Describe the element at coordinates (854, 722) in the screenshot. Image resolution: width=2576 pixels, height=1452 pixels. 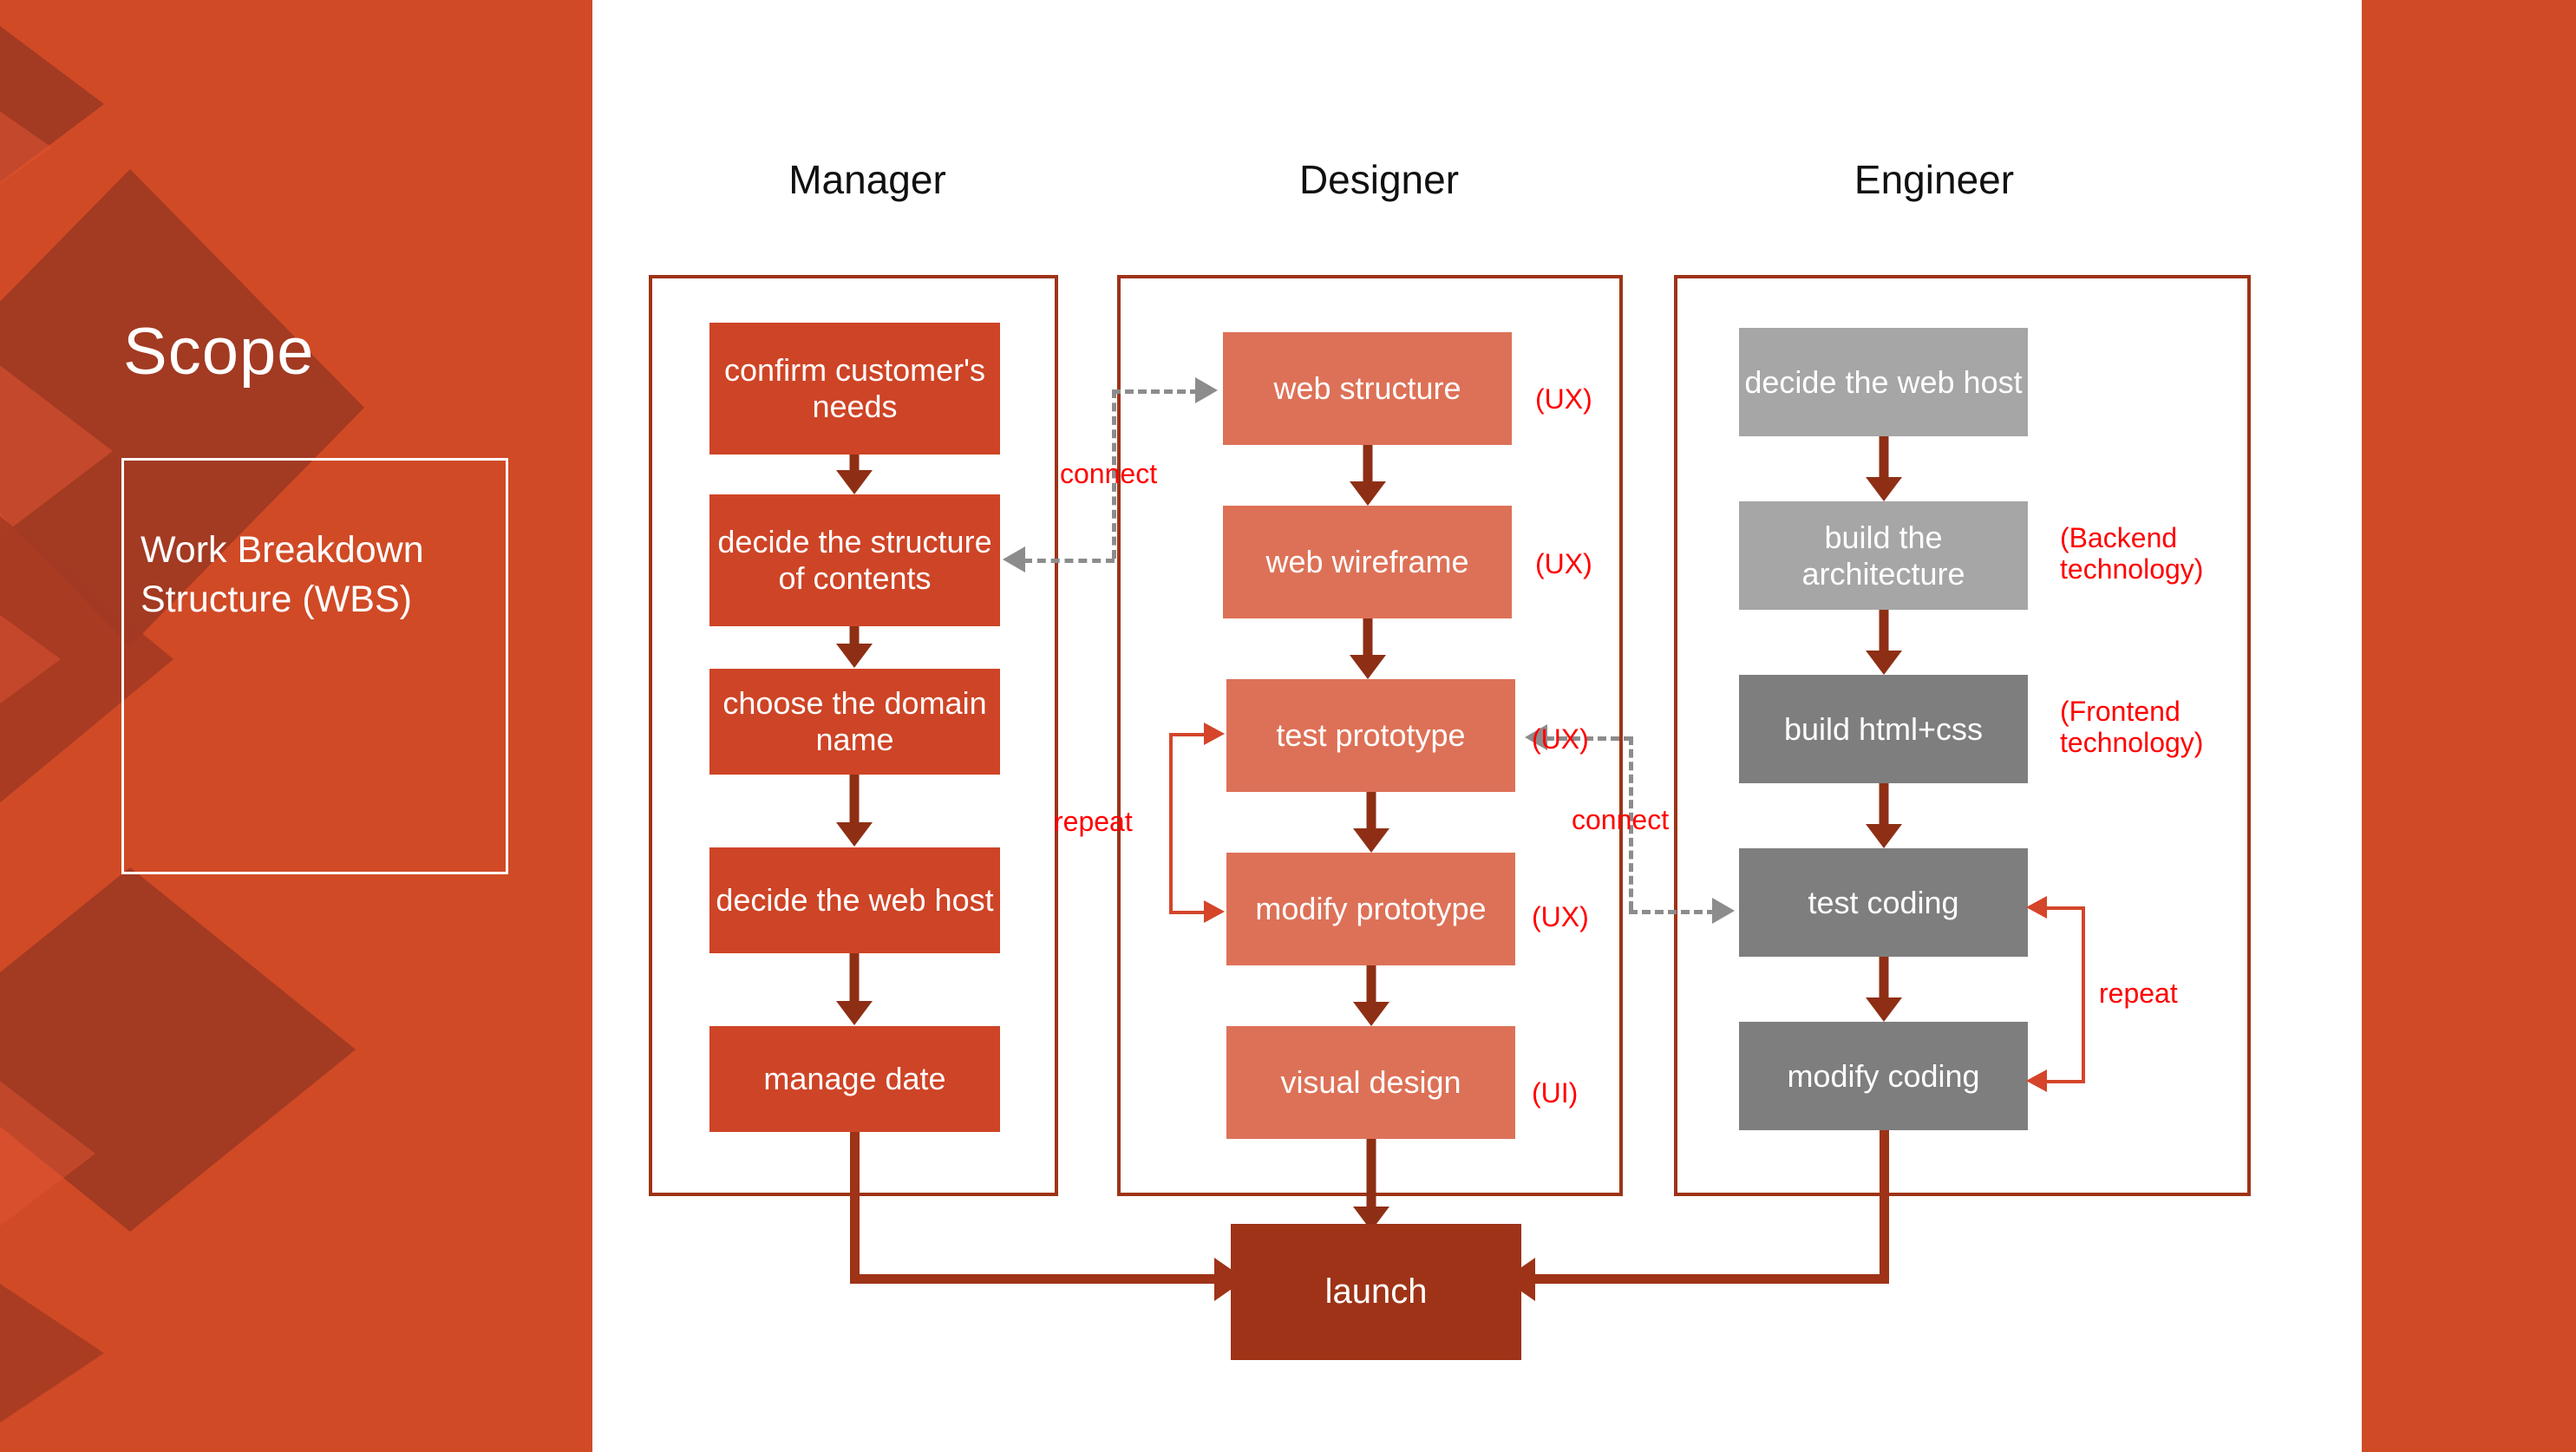
I see `node-manager-2: choose the domain name` at that location.